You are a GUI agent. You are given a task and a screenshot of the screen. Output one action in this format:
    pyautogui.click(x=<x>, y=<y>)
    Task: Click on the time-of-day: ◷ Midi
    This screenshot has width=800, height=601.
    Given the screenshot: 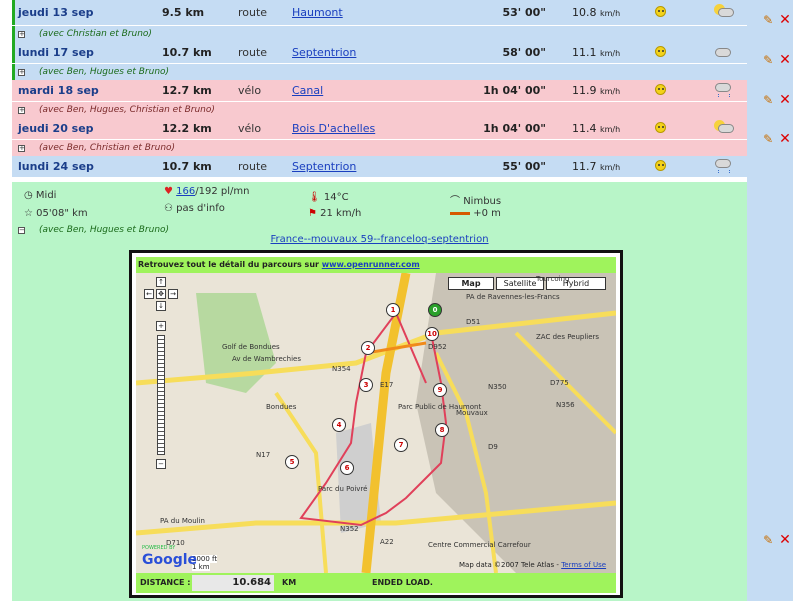 What is the action you would take?
    pyautogui.click(x=40, y=195)
    